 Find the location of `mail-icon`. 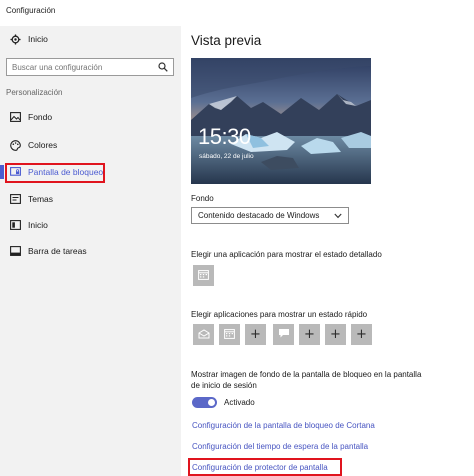

mail-icon is located at coordinates (204, 334).